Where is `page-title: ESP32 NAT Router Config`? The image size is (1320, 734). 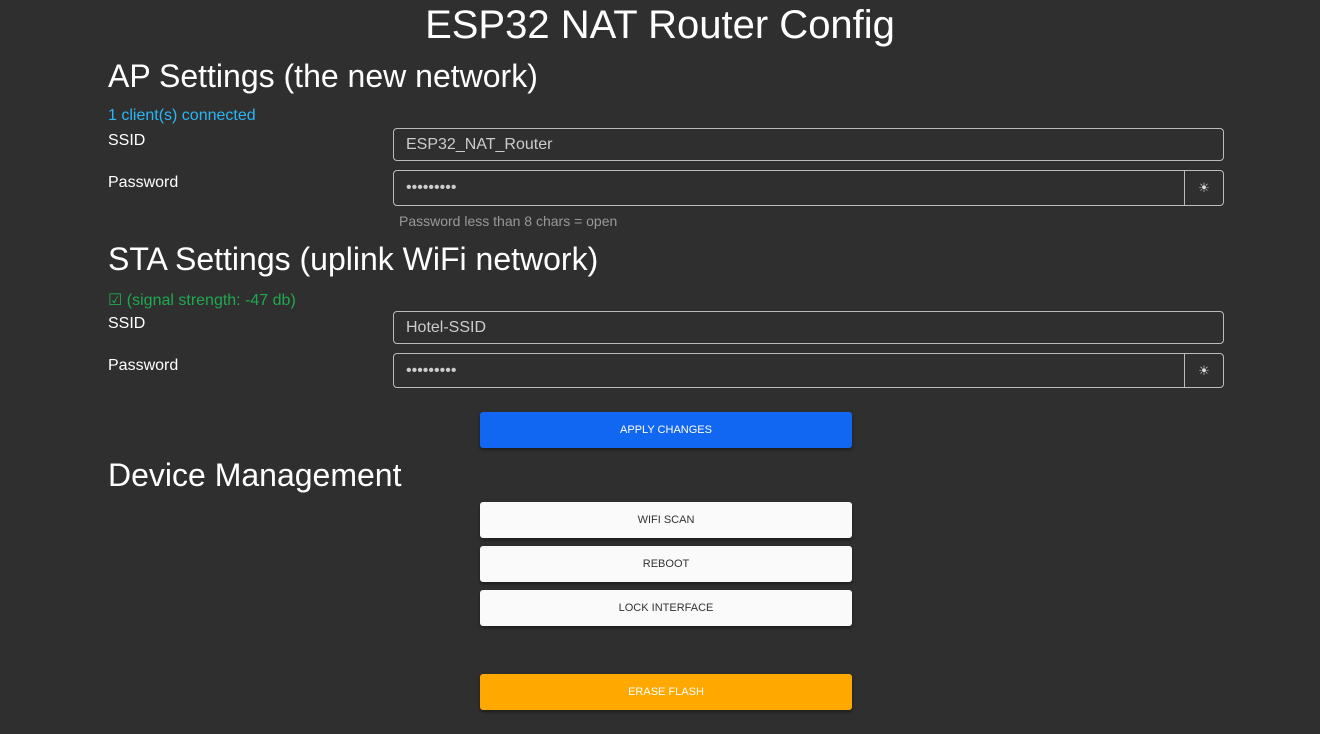 page-title: ESP32 NAT Router Config is located at coordinates (660, 25).